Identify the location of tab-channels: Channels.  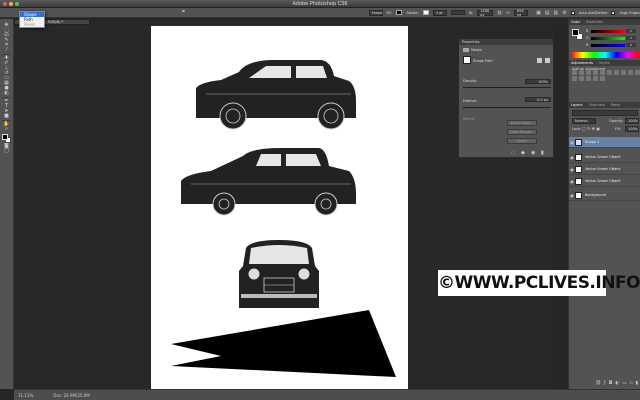
(597, 105).